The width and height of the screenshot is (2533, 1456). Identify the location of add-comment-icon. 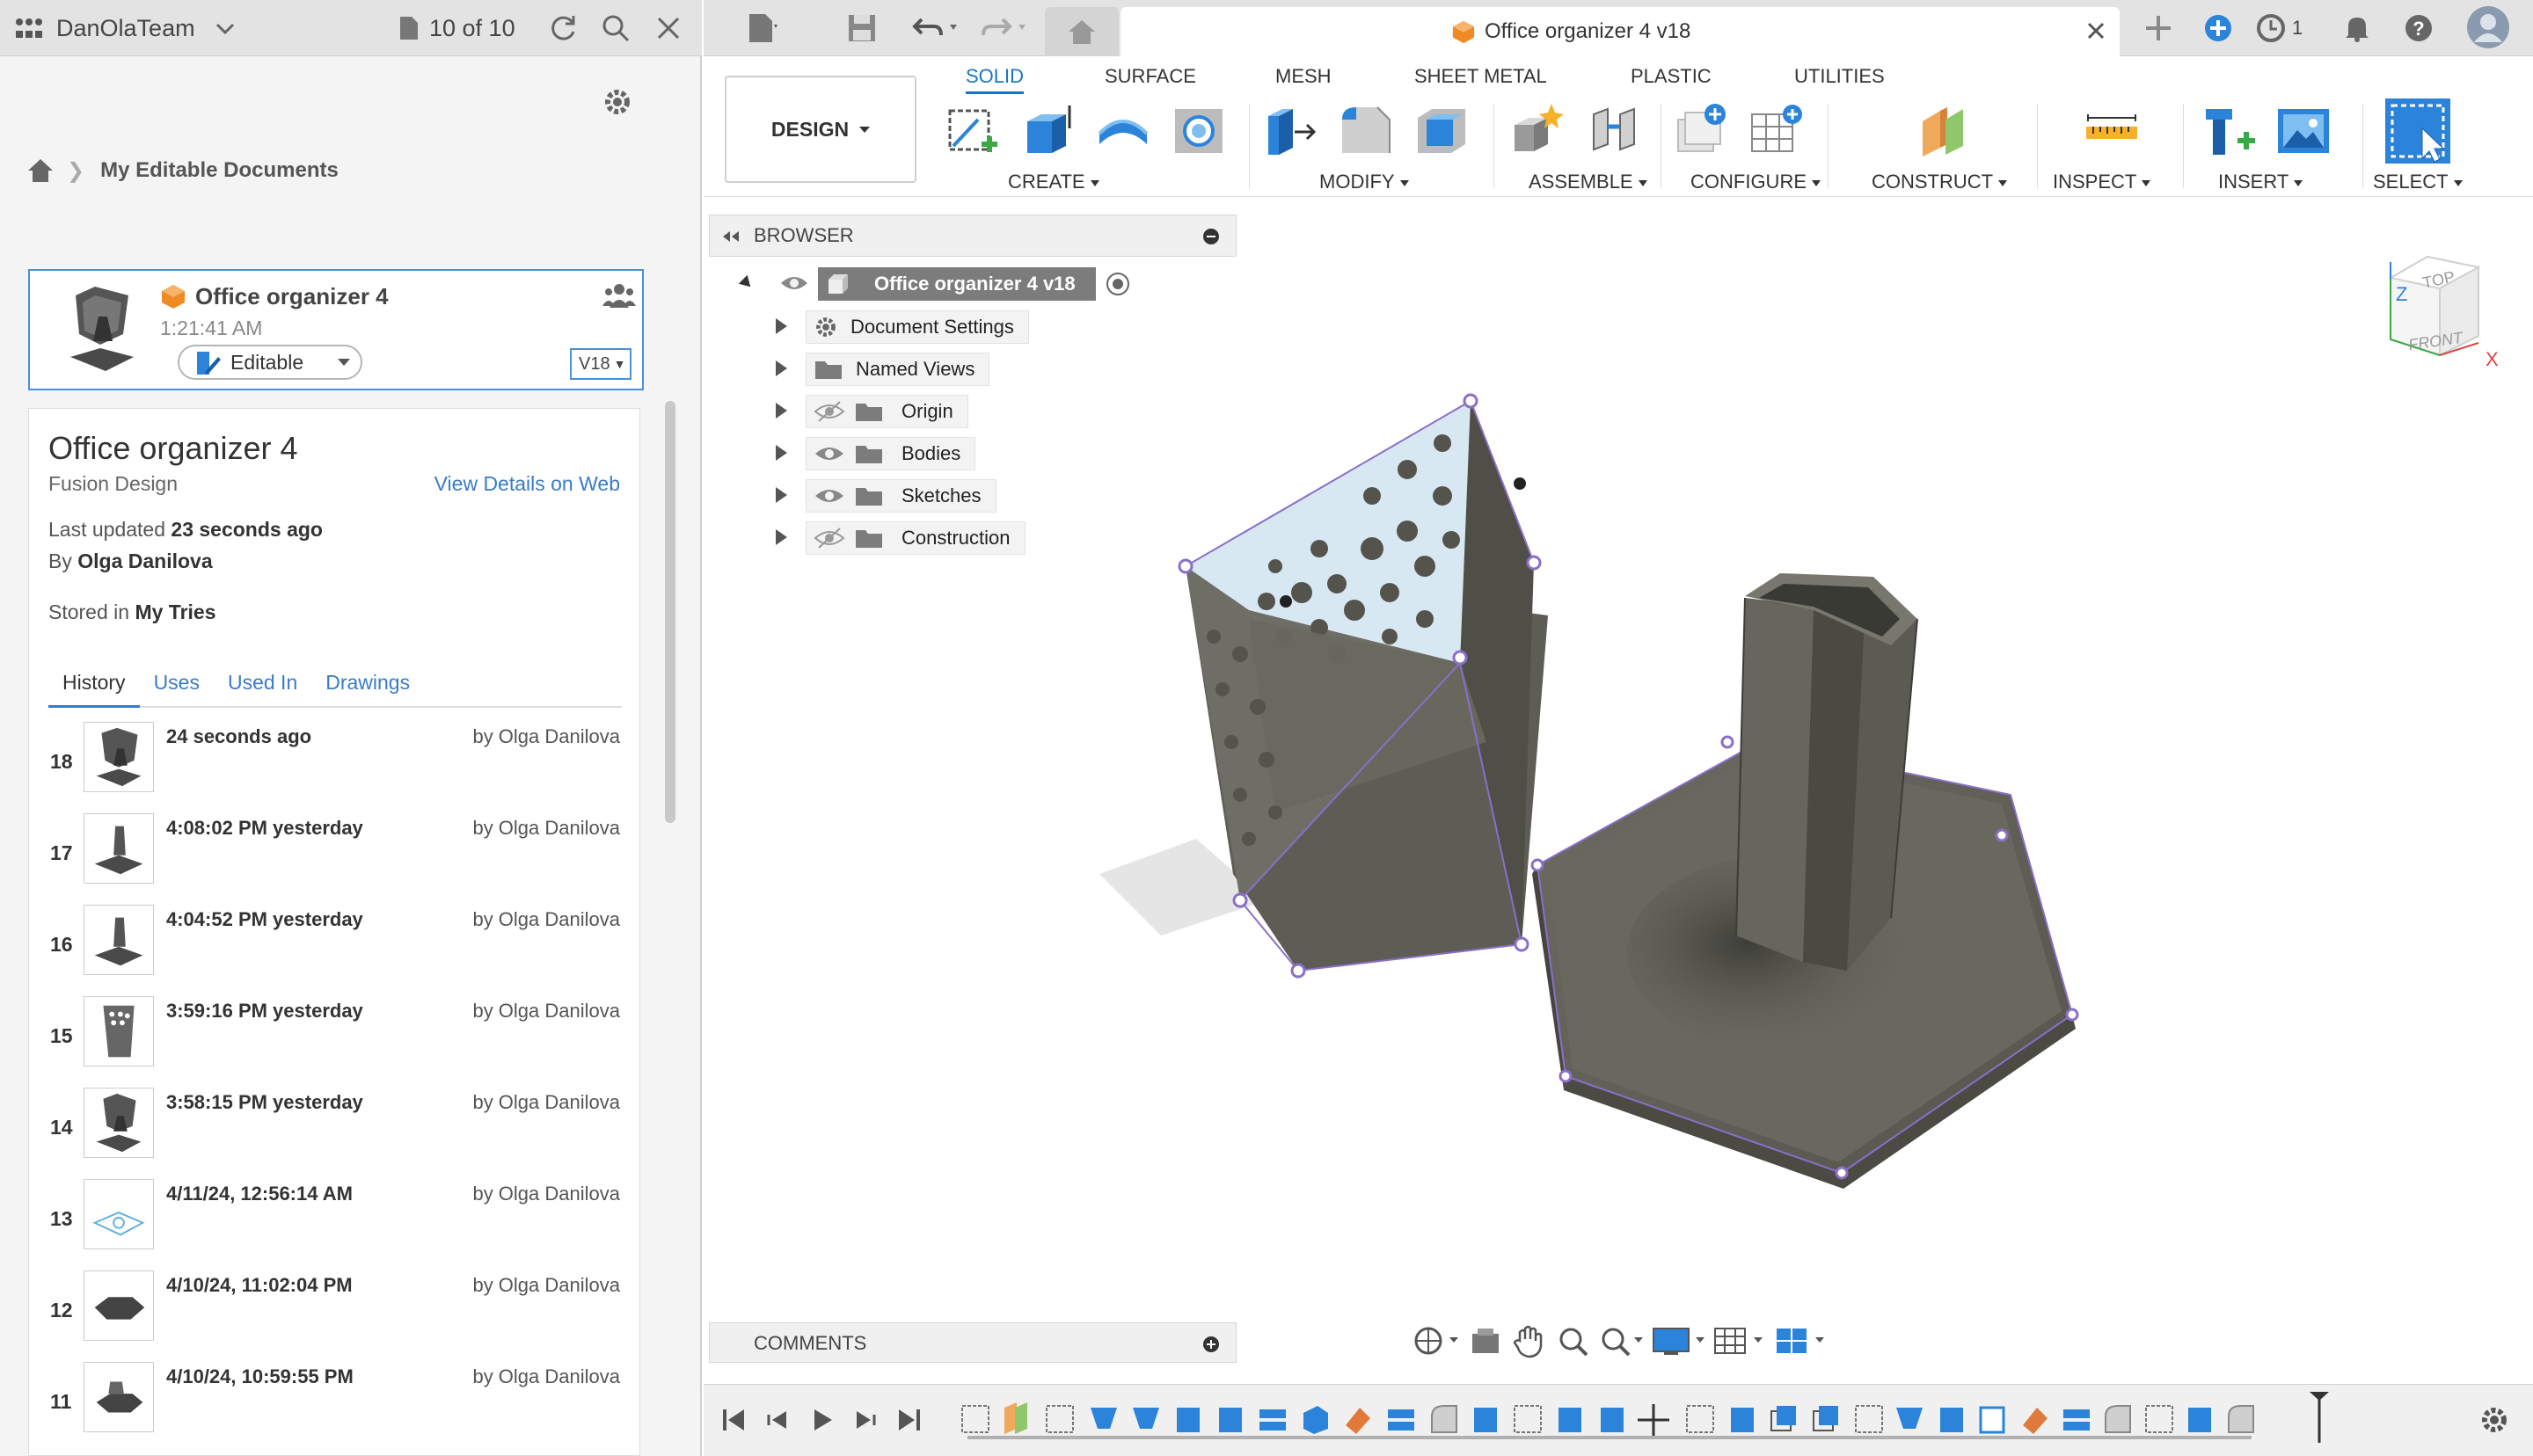
(1211, 1344).